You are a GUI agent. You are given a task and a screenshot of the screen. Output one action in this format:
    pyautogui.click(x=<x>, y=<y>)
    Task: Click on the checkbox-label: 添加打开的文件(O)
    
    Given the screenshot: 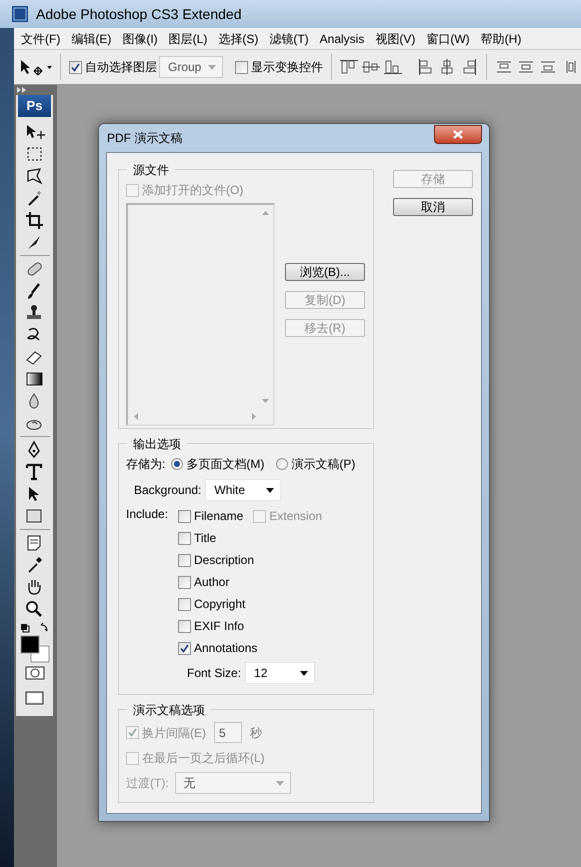 What is the action you would take?
    pyautogui.click(x=193, y=190)
    